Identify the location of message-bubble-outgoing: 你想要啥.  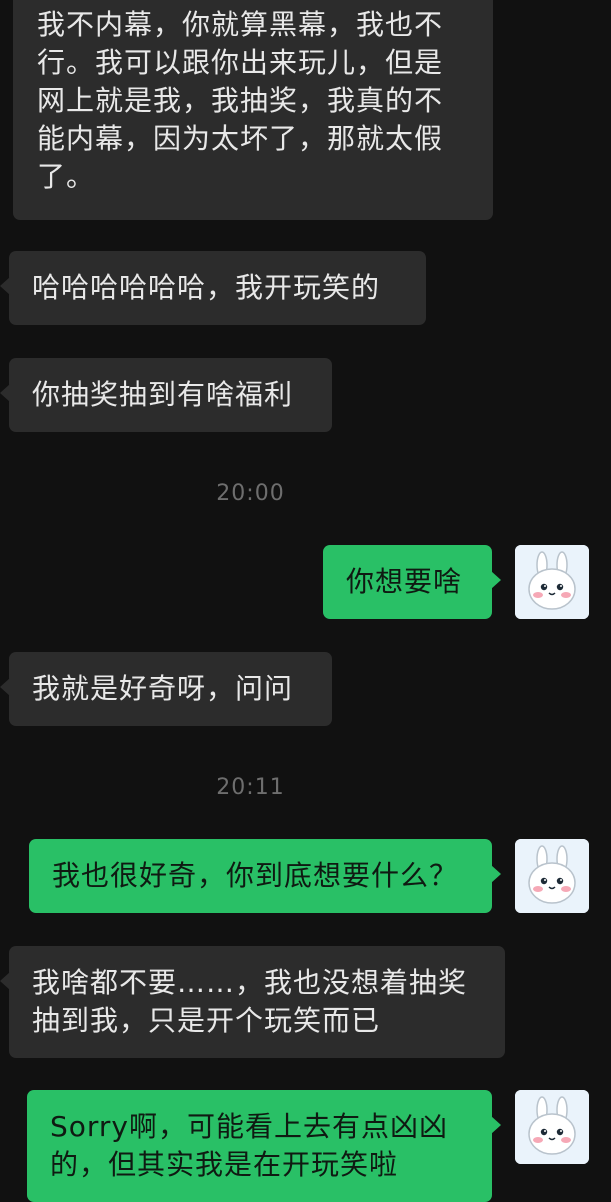
(412, 582).